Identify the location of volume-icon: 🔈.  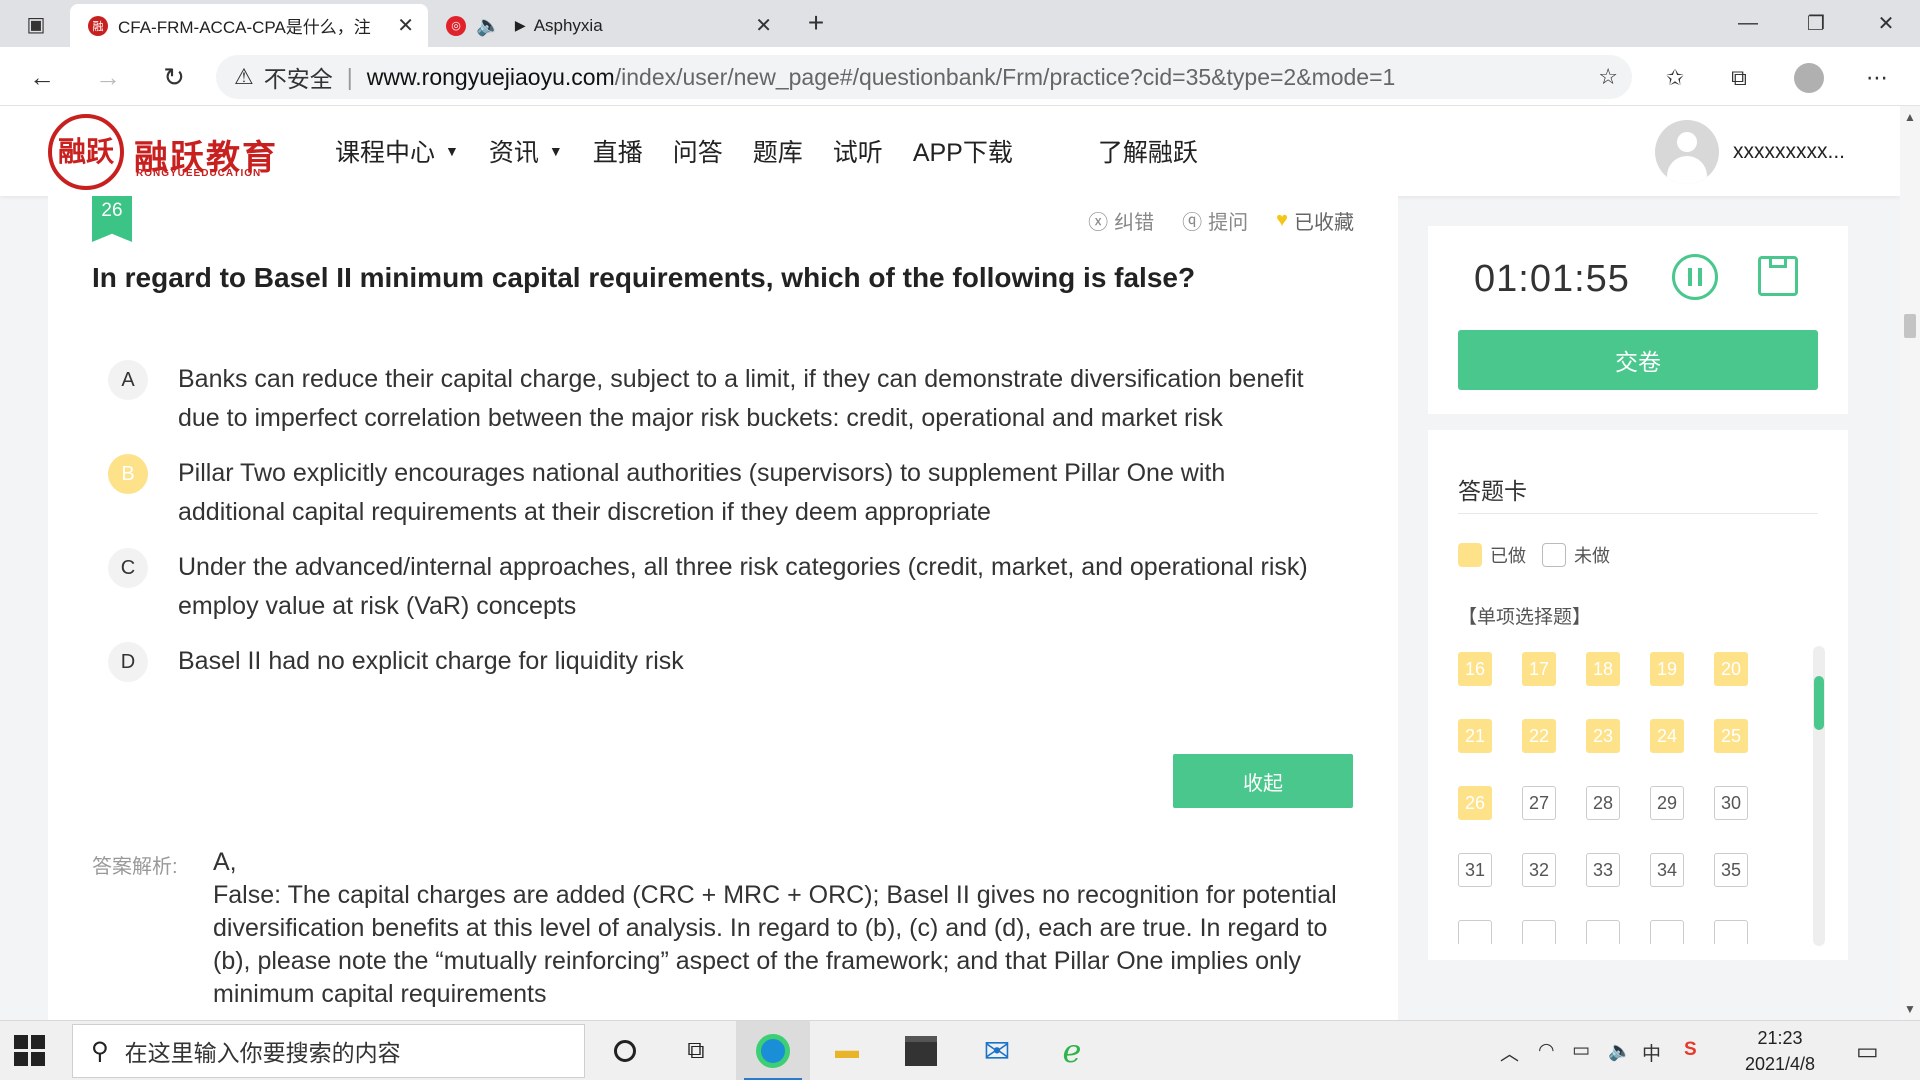
(1620, 1051).